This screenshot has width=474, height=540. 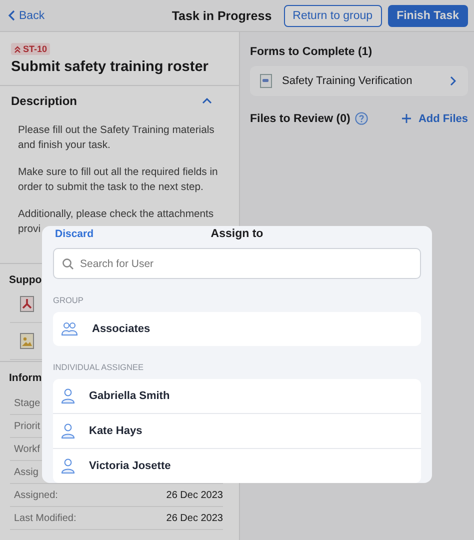 I want to click on section-heading: Description, so click(x=44, y=101).